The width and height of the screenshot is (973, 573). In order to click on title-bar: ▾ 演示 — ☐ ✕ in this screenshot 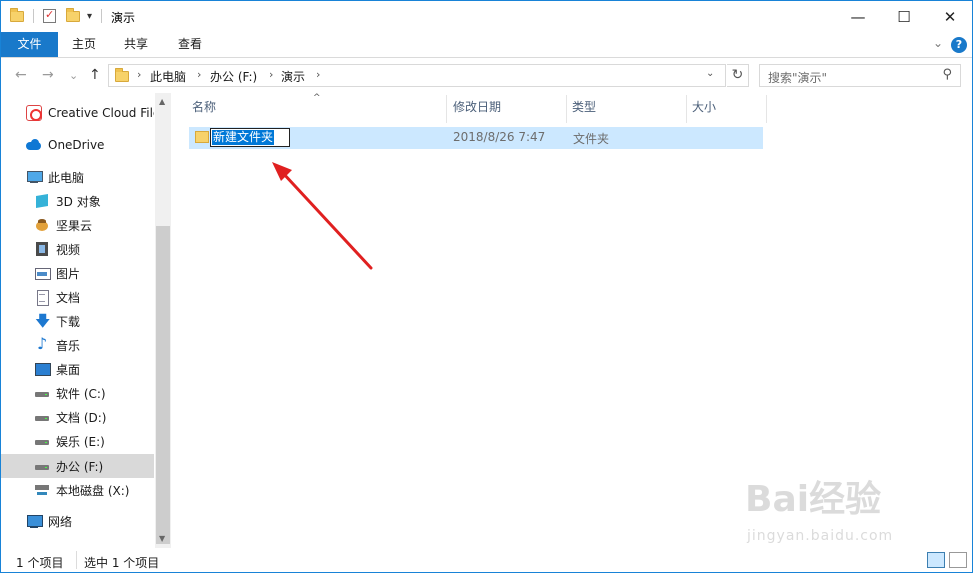, I will do `click(486, 16)`.